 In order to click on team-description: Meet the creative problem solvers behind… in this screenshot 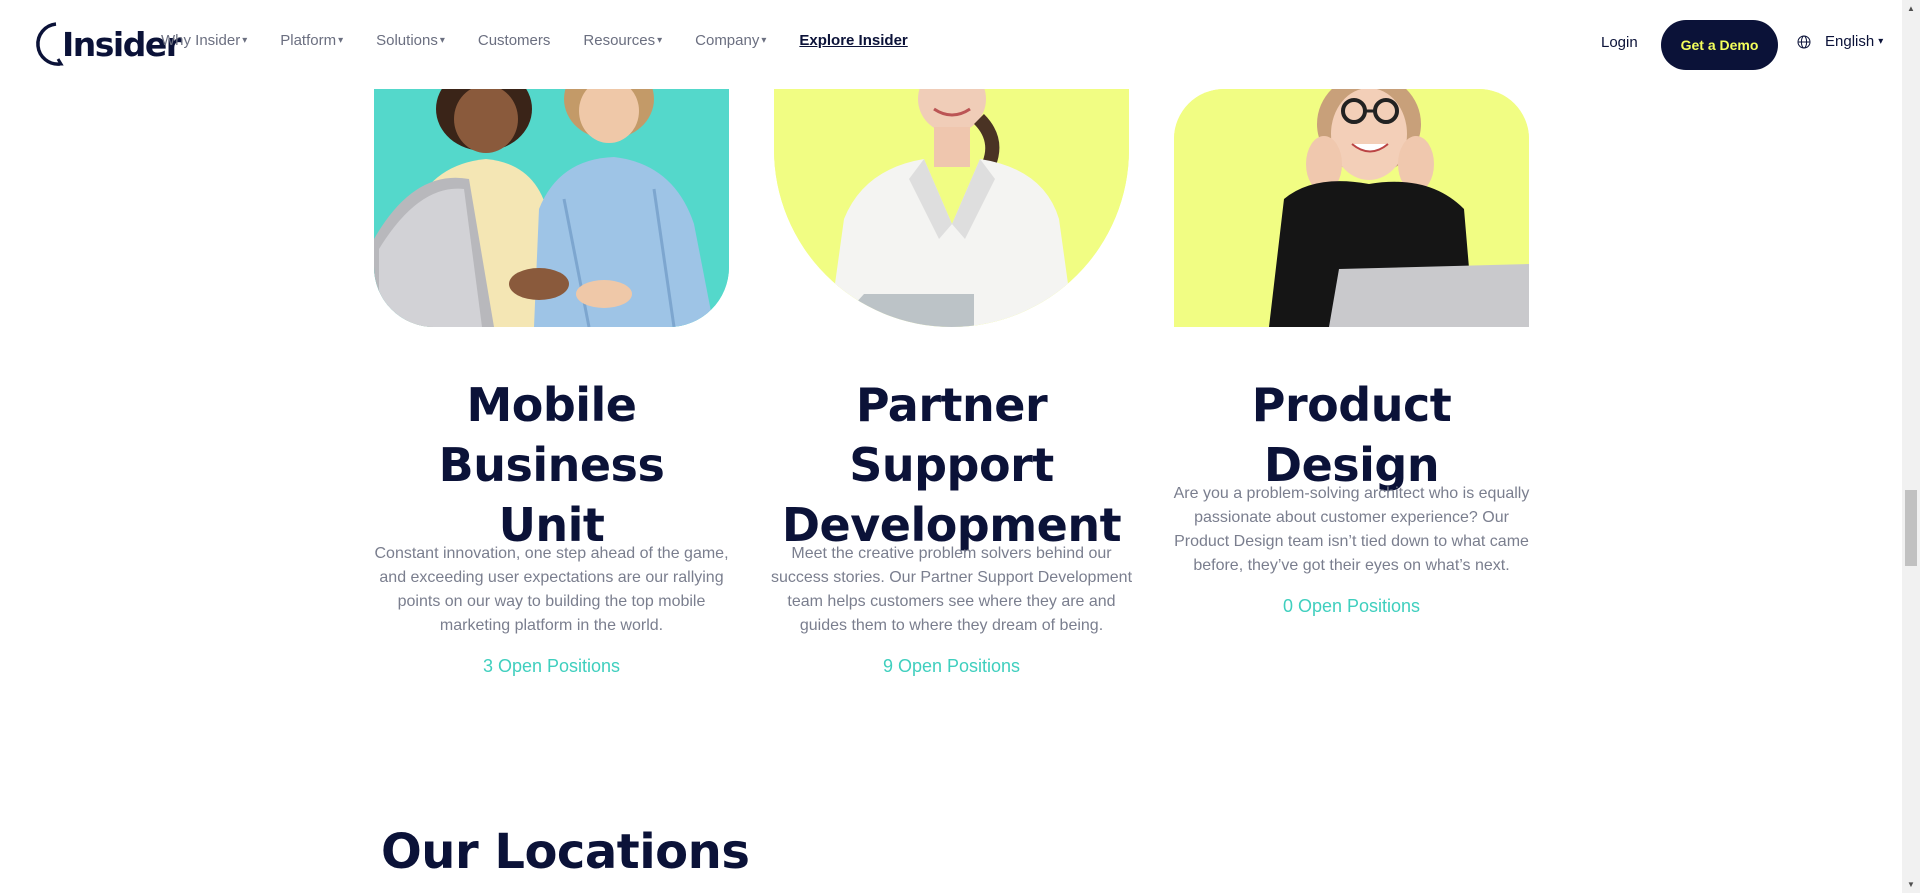, I will do `click(951, 589)`.